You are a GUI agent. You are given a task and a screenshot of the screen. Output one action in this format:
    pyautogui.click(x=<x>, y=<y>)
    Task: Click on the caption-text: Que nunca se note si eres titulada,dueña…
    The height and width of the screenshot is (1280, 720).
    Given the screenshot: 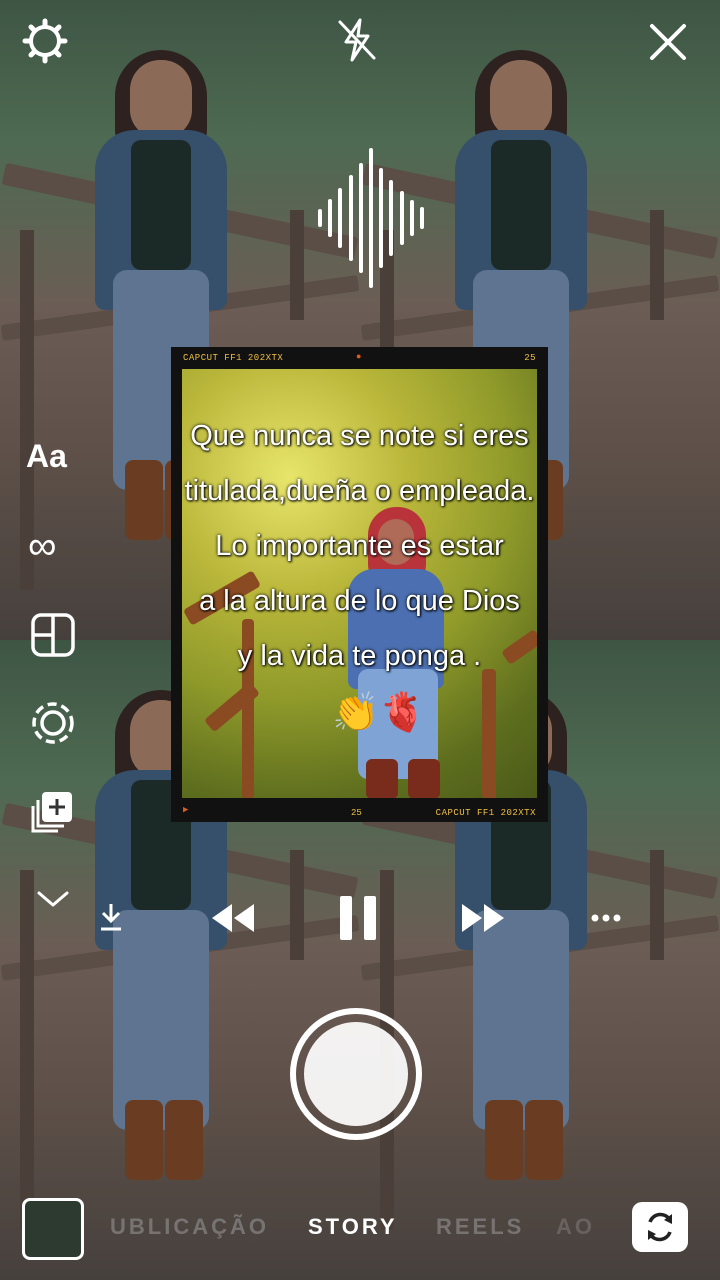 What is the action you would take?
    pyautogui.click(x=359, y=546)
    